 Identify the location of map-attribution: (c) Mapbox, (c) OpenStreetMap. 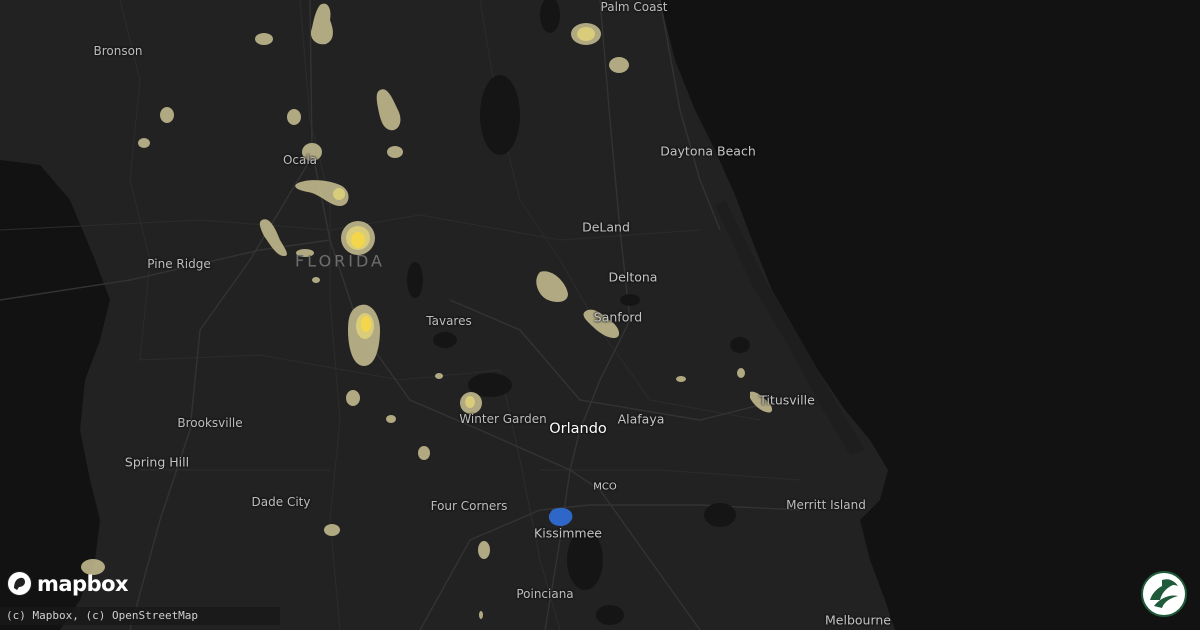
(140, 616).